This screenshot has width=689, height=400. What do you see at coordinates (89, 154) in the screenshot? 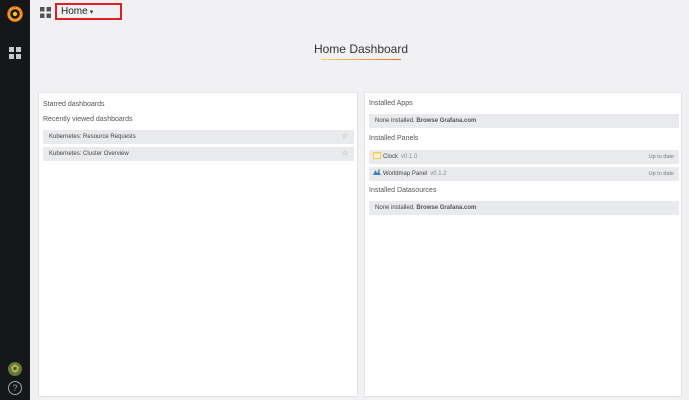
I see `dashboard-link: Kubernetes: Cluster Overview` at bounding box center [89, 154].